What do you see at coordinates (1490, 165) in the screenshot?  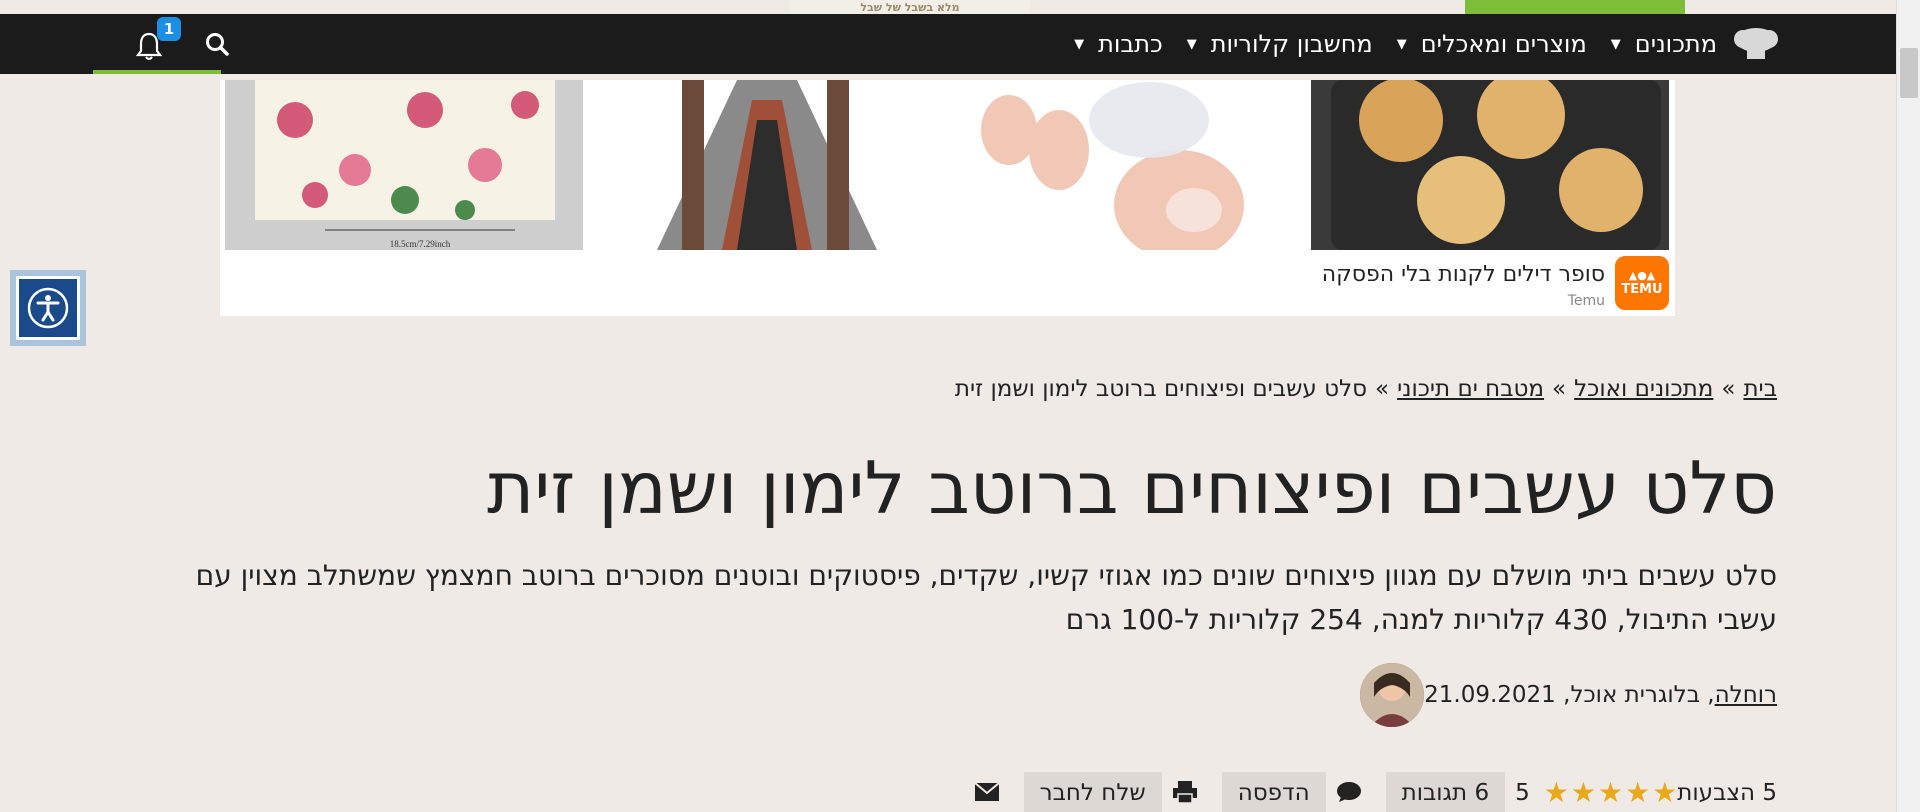 I see `ad-image-pan` at bounding box center [1490, 165].